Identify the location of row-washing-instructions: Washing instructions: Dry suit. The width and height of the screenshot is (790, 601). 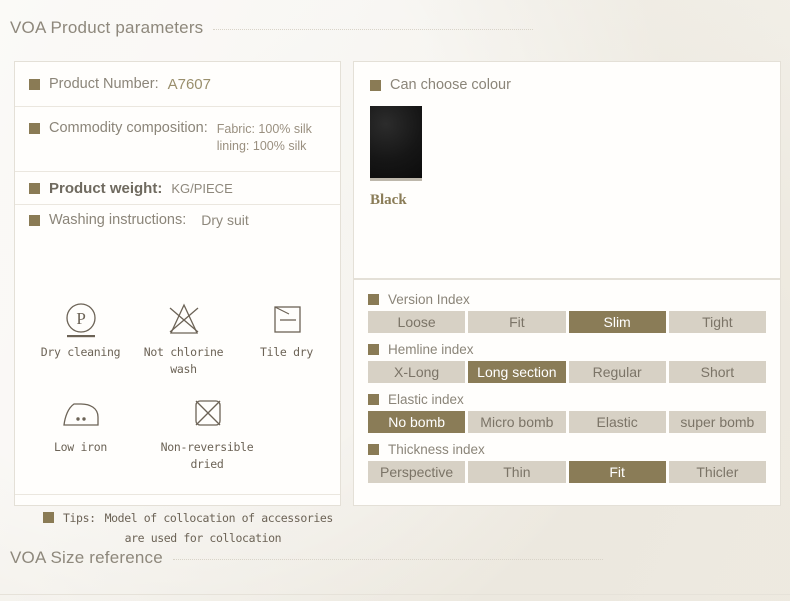
(177, 219).